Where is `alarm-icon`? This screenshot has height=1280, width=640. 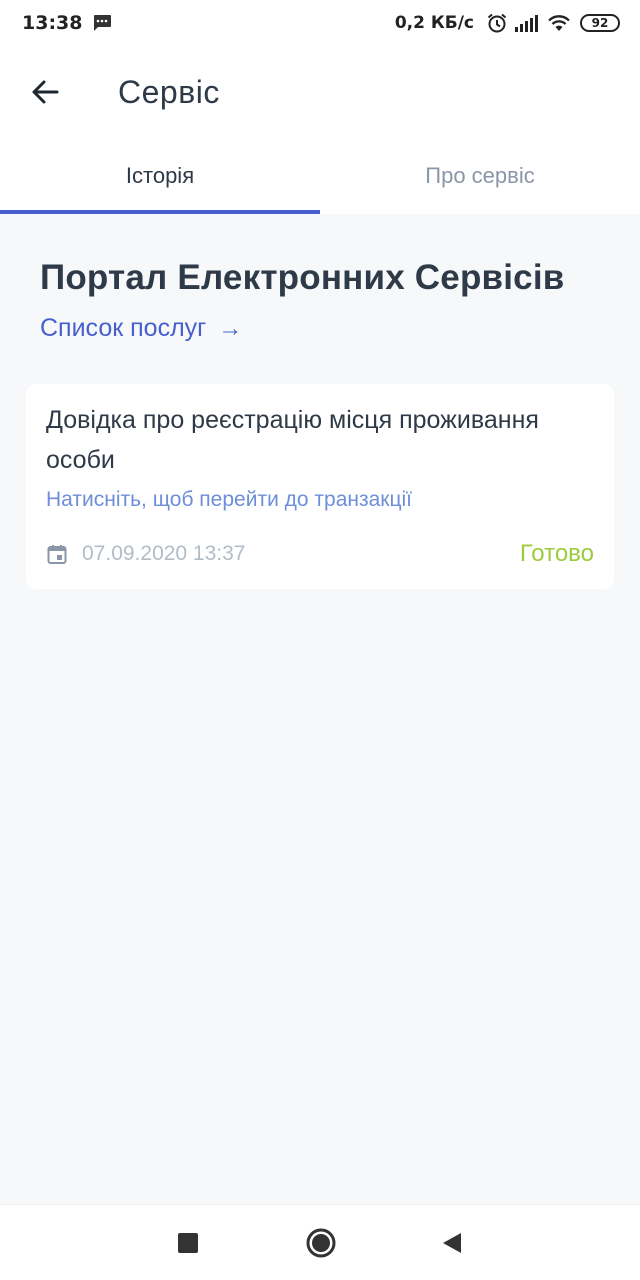
alarm-icon is located at coordinates (497, 23).